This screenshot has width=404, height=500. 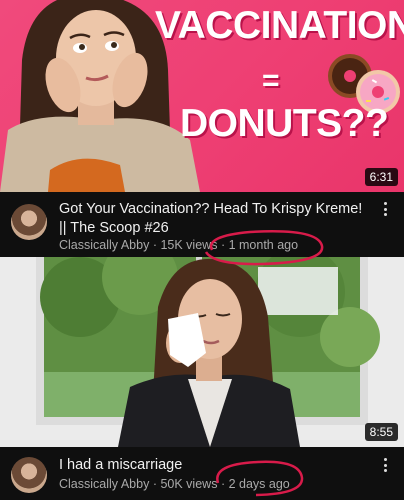 I want to click on view-count: 50K views, so click(x=189, y=484).